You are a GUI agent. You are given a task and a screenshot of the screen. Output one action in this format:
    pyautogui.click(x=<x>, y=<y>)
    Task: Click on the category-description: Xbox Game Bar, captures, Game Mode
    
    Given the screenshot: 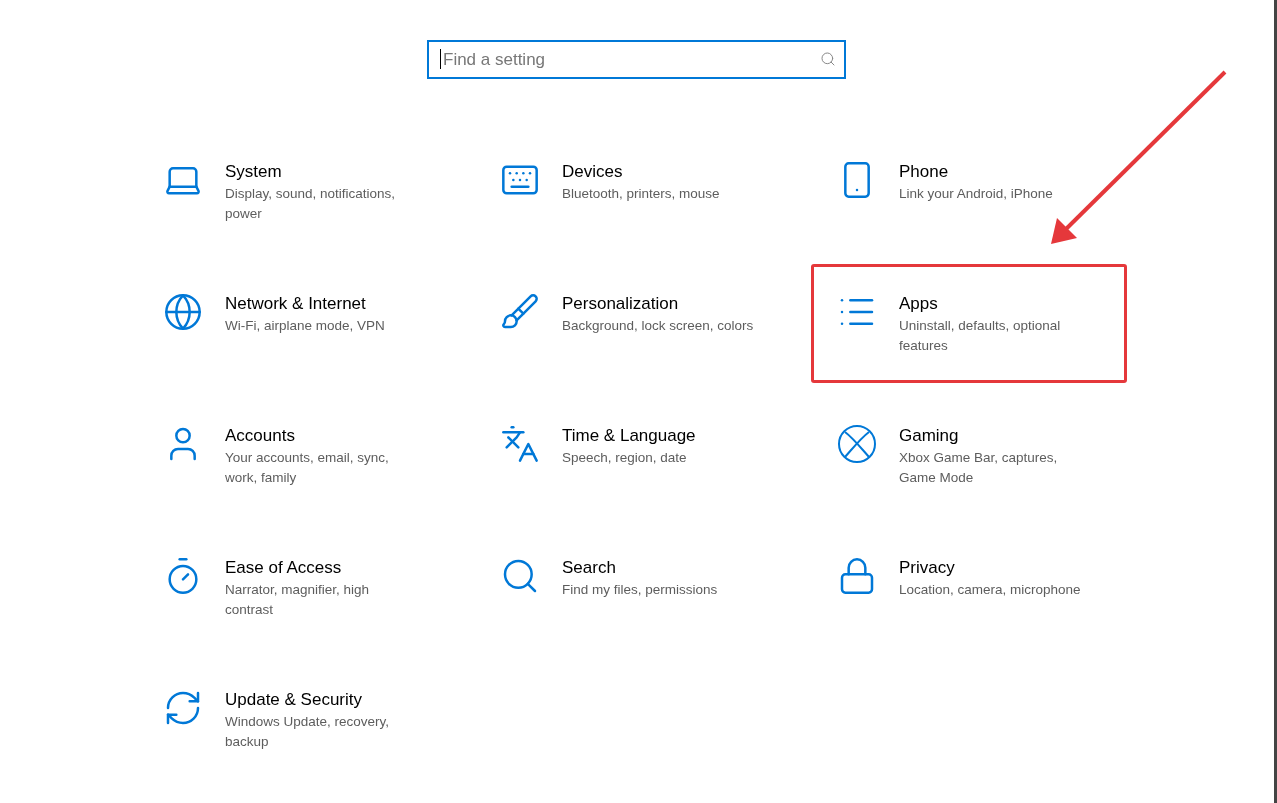 What is the action you would take?
    pyautogui.click(x=979, y=468)
    